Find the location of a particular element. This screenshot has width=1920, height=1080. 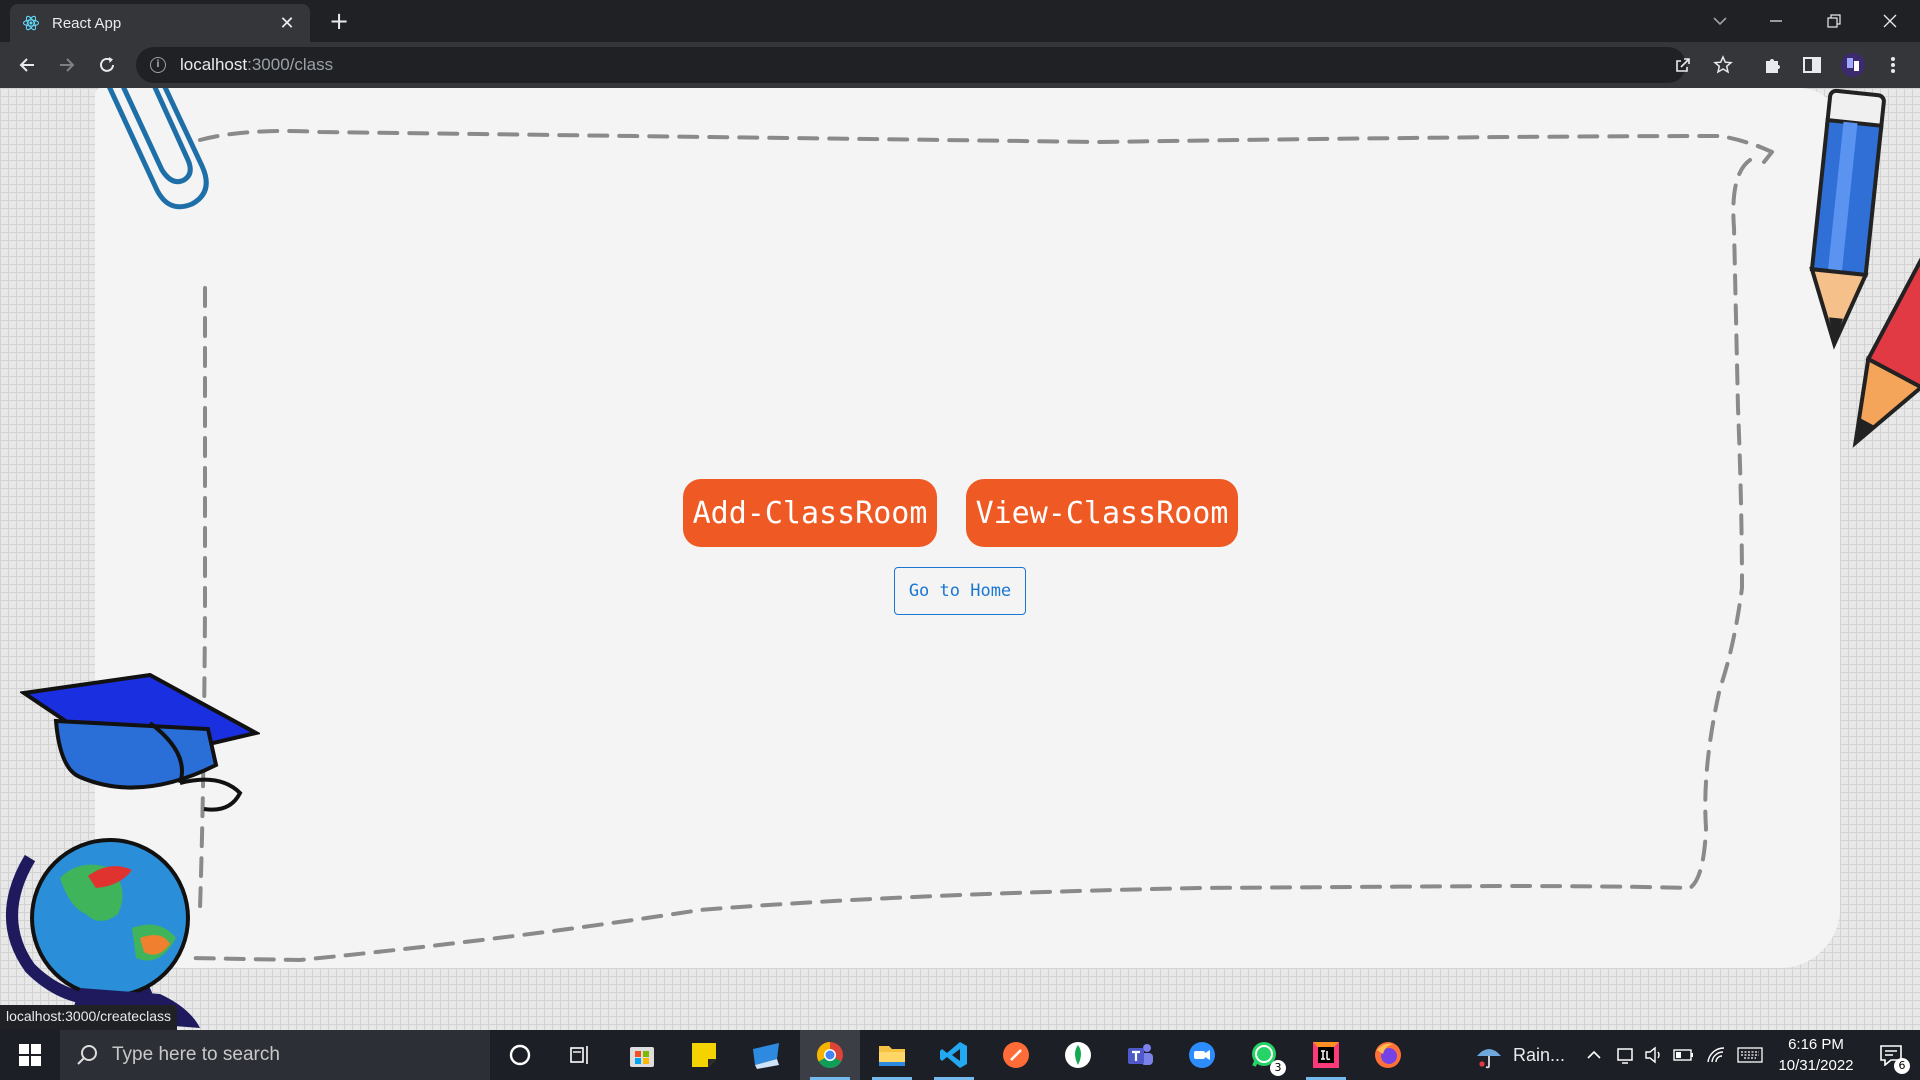

taskbar-search: Type here to search is located at coordinates (275, 1055).